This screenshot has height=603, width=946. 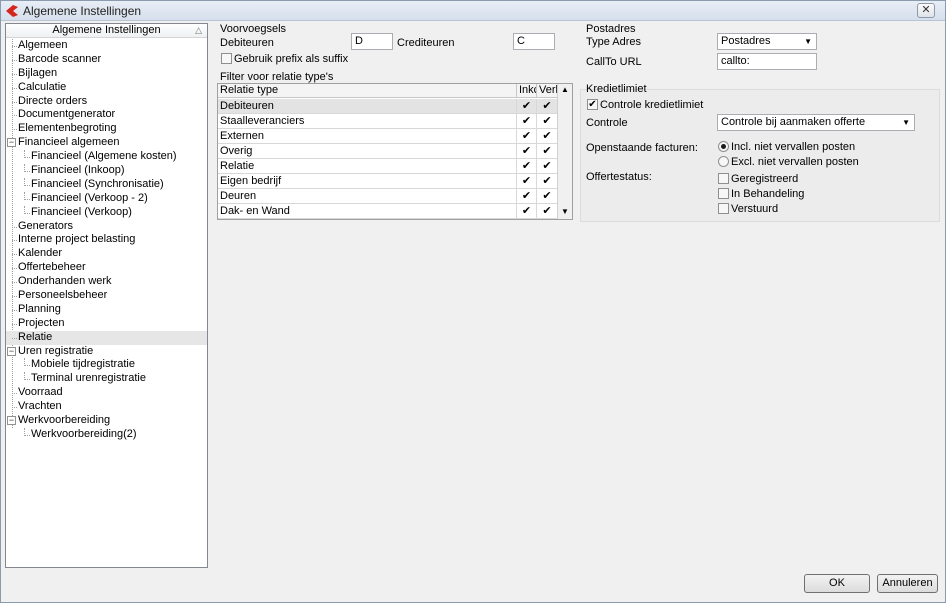 What do you see at coordinates (565, 90) in the screenshot?
I see `scroll-up-icon: ▲` at bounding box center [565, 90].